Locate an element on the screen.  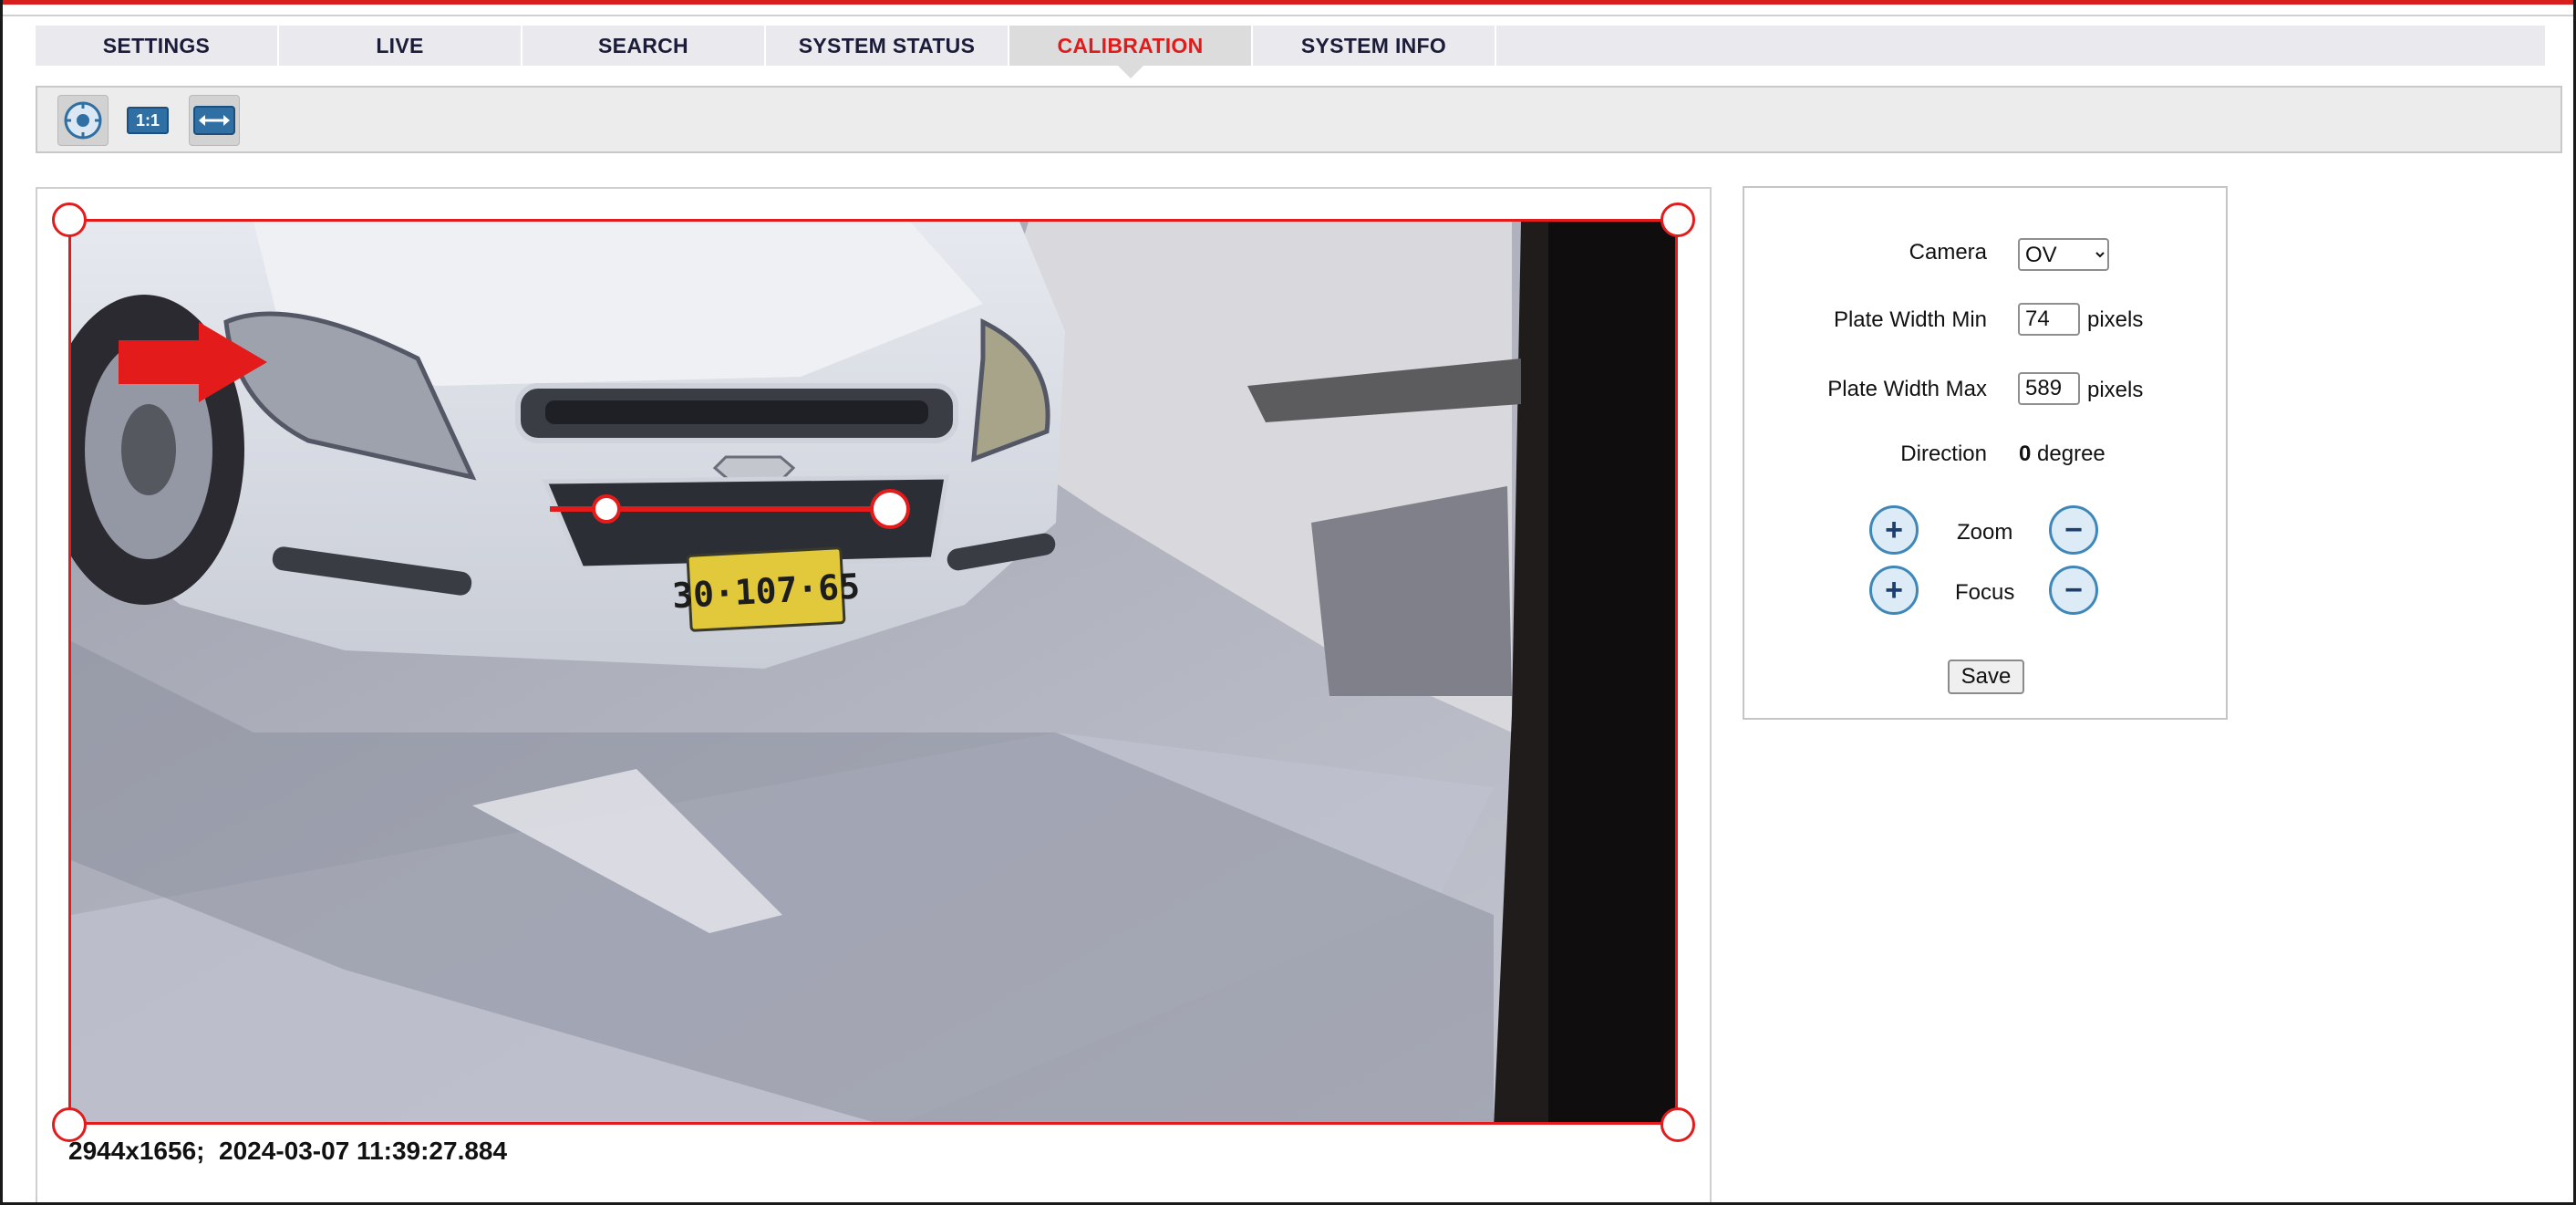
plate-width-max-input is located at coordinates (2049, 389).